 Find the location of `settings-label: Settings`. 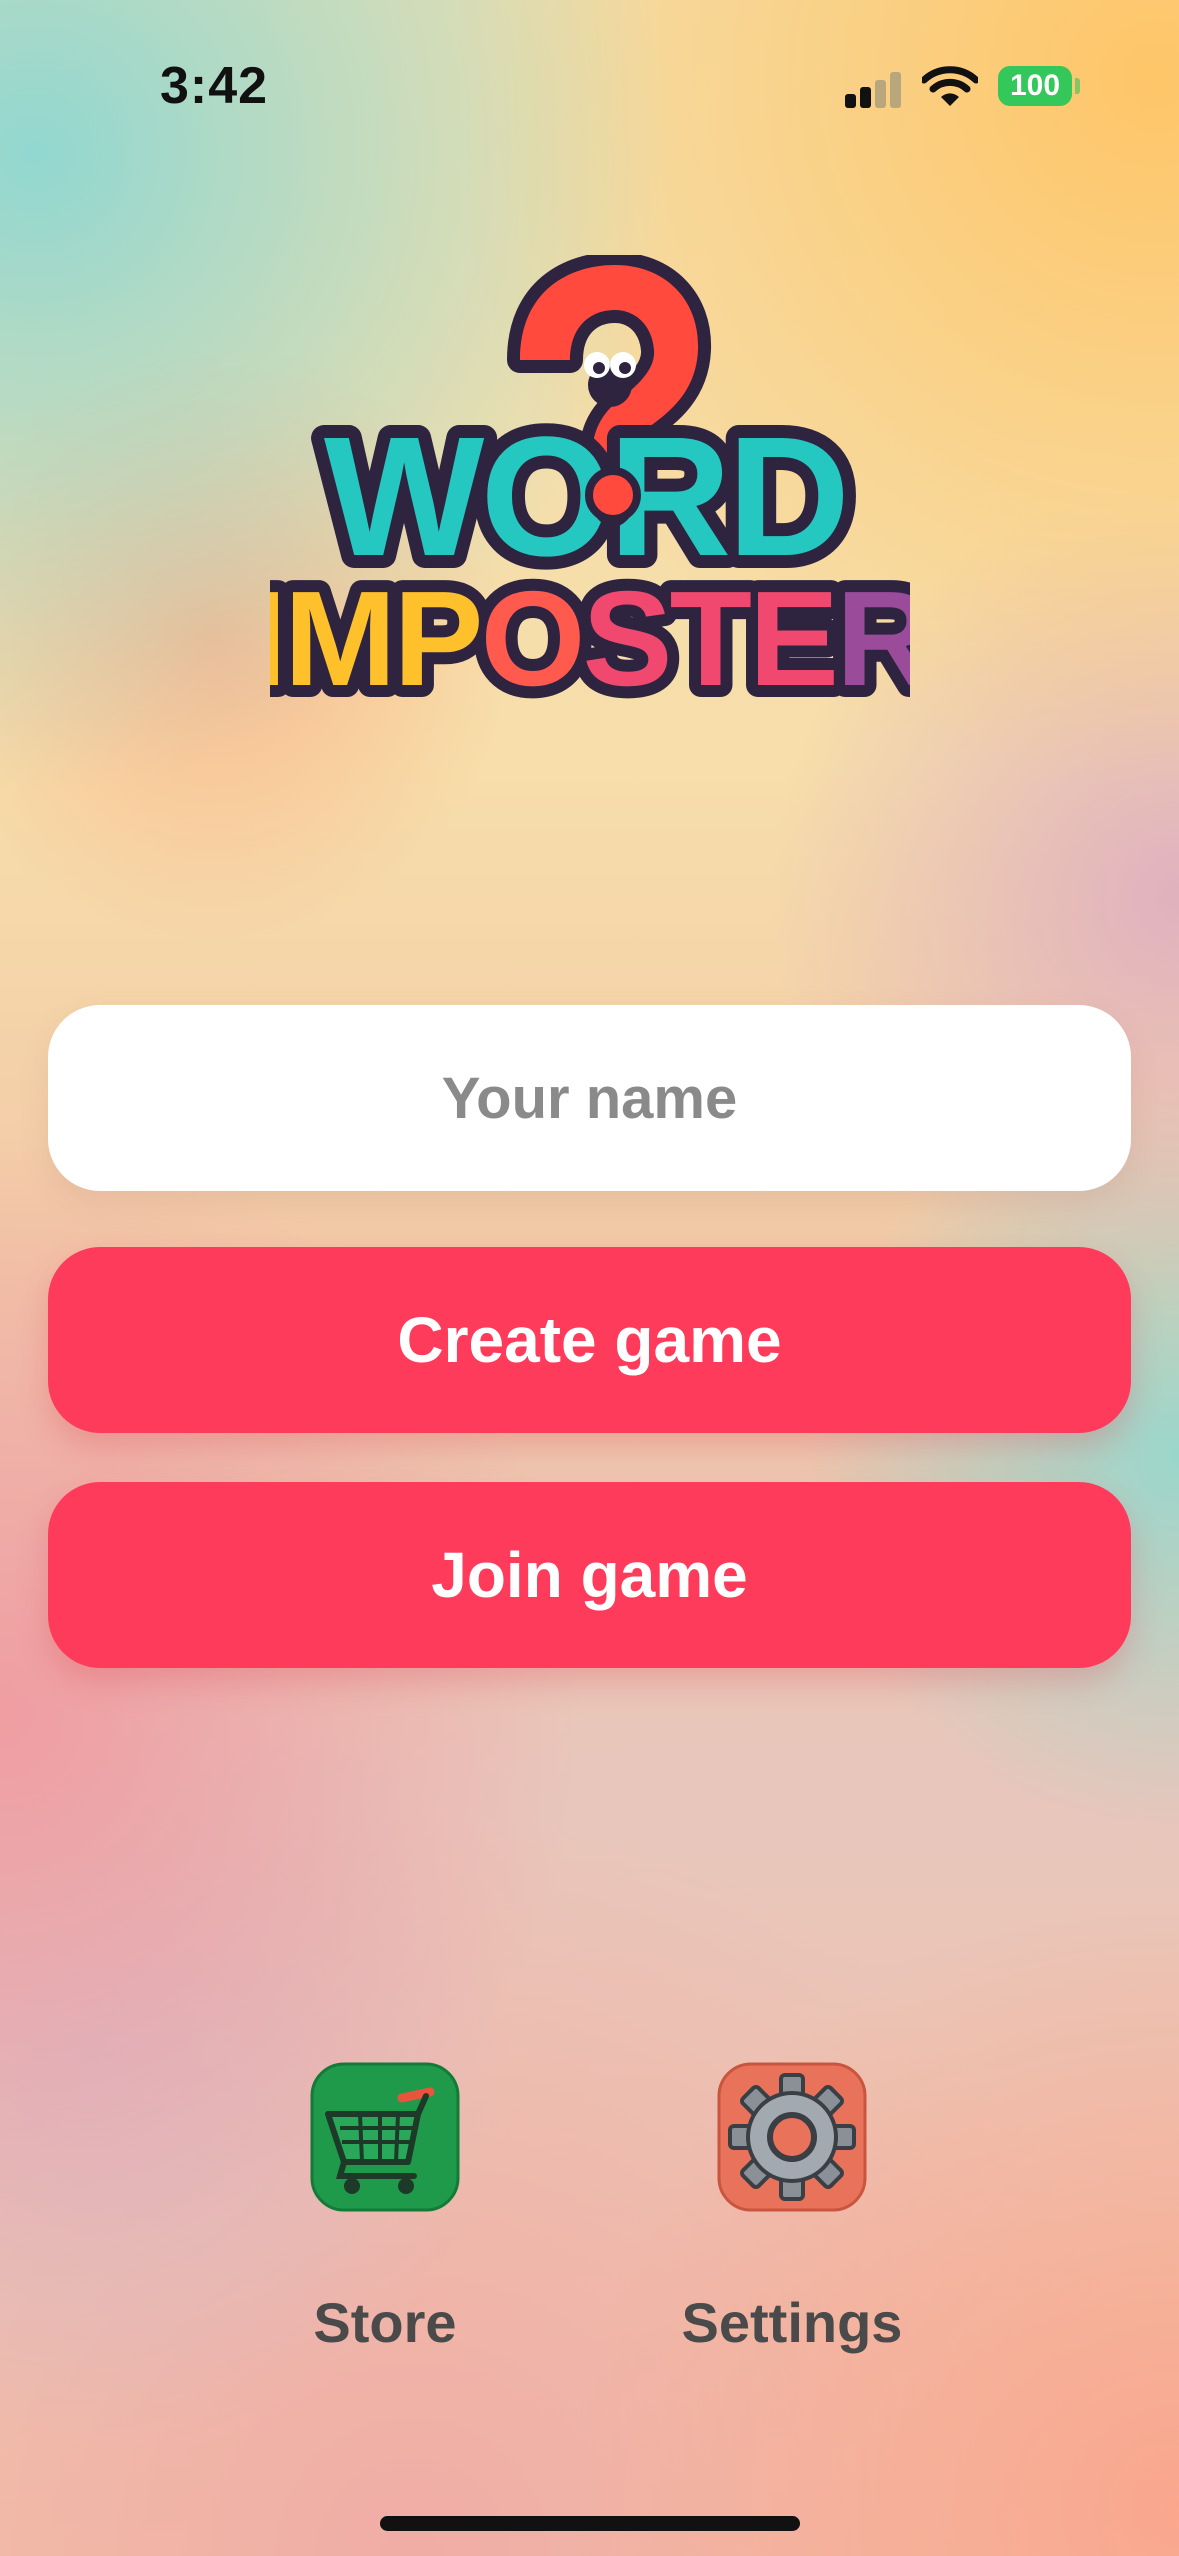

settings-label: Settings is located at coordinates (792, 2322).